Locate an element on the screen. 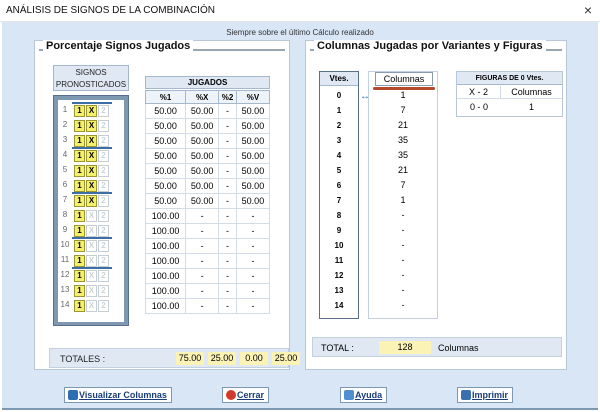  cerrar-button: Cerrar is located at coordinates (246, 395).